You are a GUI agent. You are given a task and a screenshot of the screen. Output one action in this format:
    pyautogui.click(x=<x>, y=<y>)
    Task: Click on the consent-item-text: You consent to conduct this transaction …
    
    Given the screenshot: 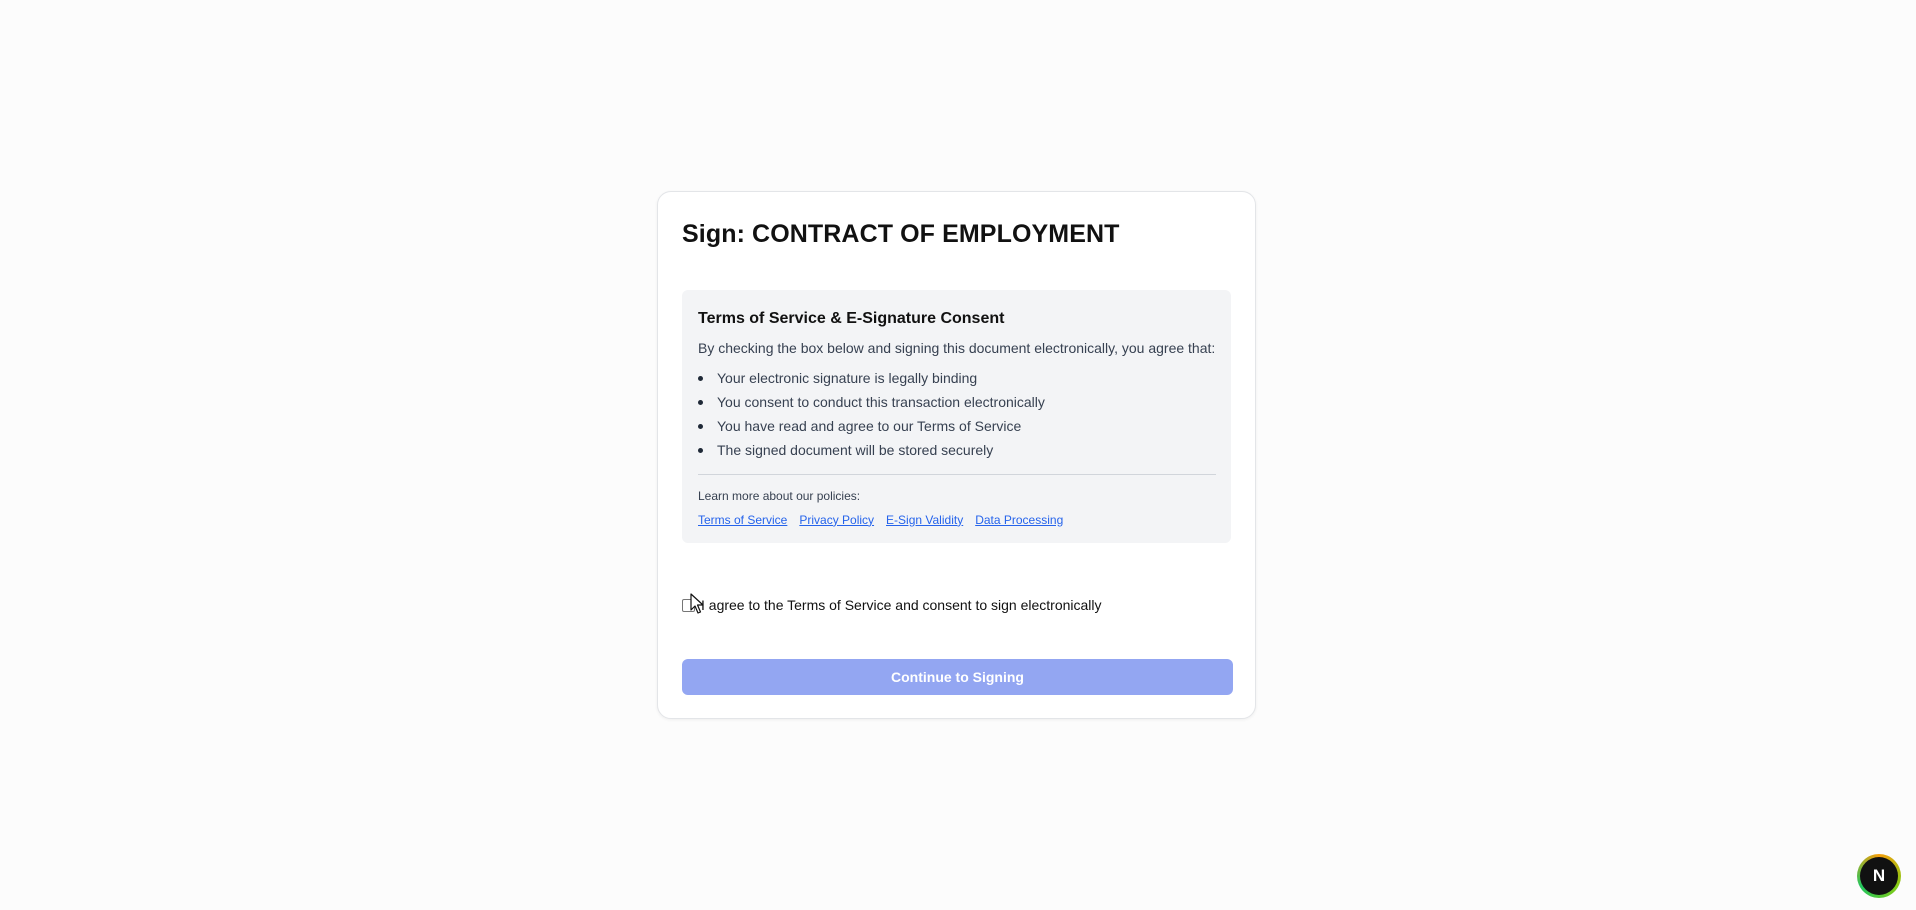 What is the action you would take?
    pyautogui.click(x=881, y=402)
    